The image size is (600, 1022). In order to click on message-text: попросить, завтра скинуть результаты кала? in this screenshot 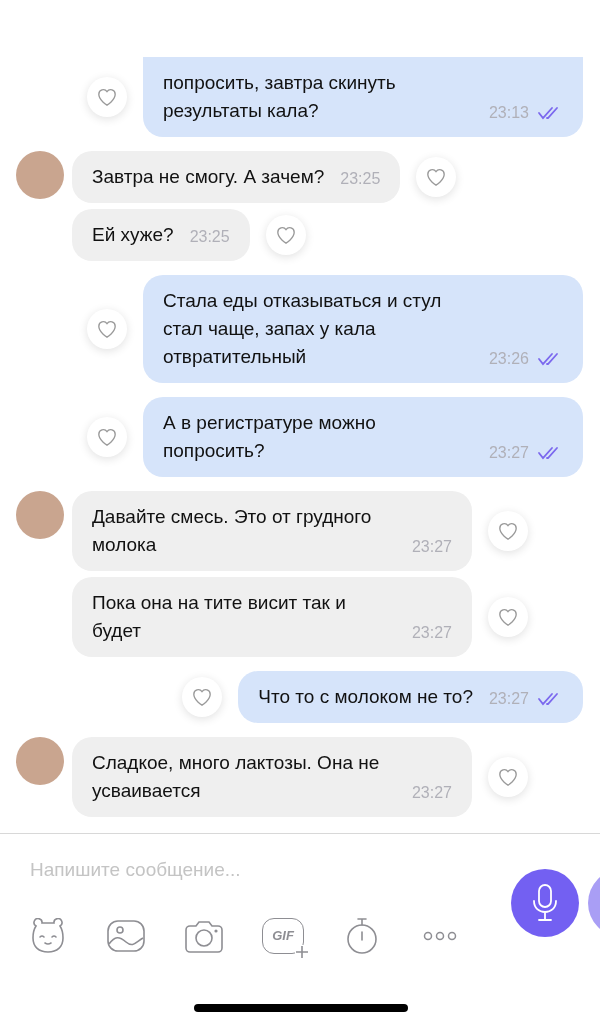, I will do `click(280, 97)`.